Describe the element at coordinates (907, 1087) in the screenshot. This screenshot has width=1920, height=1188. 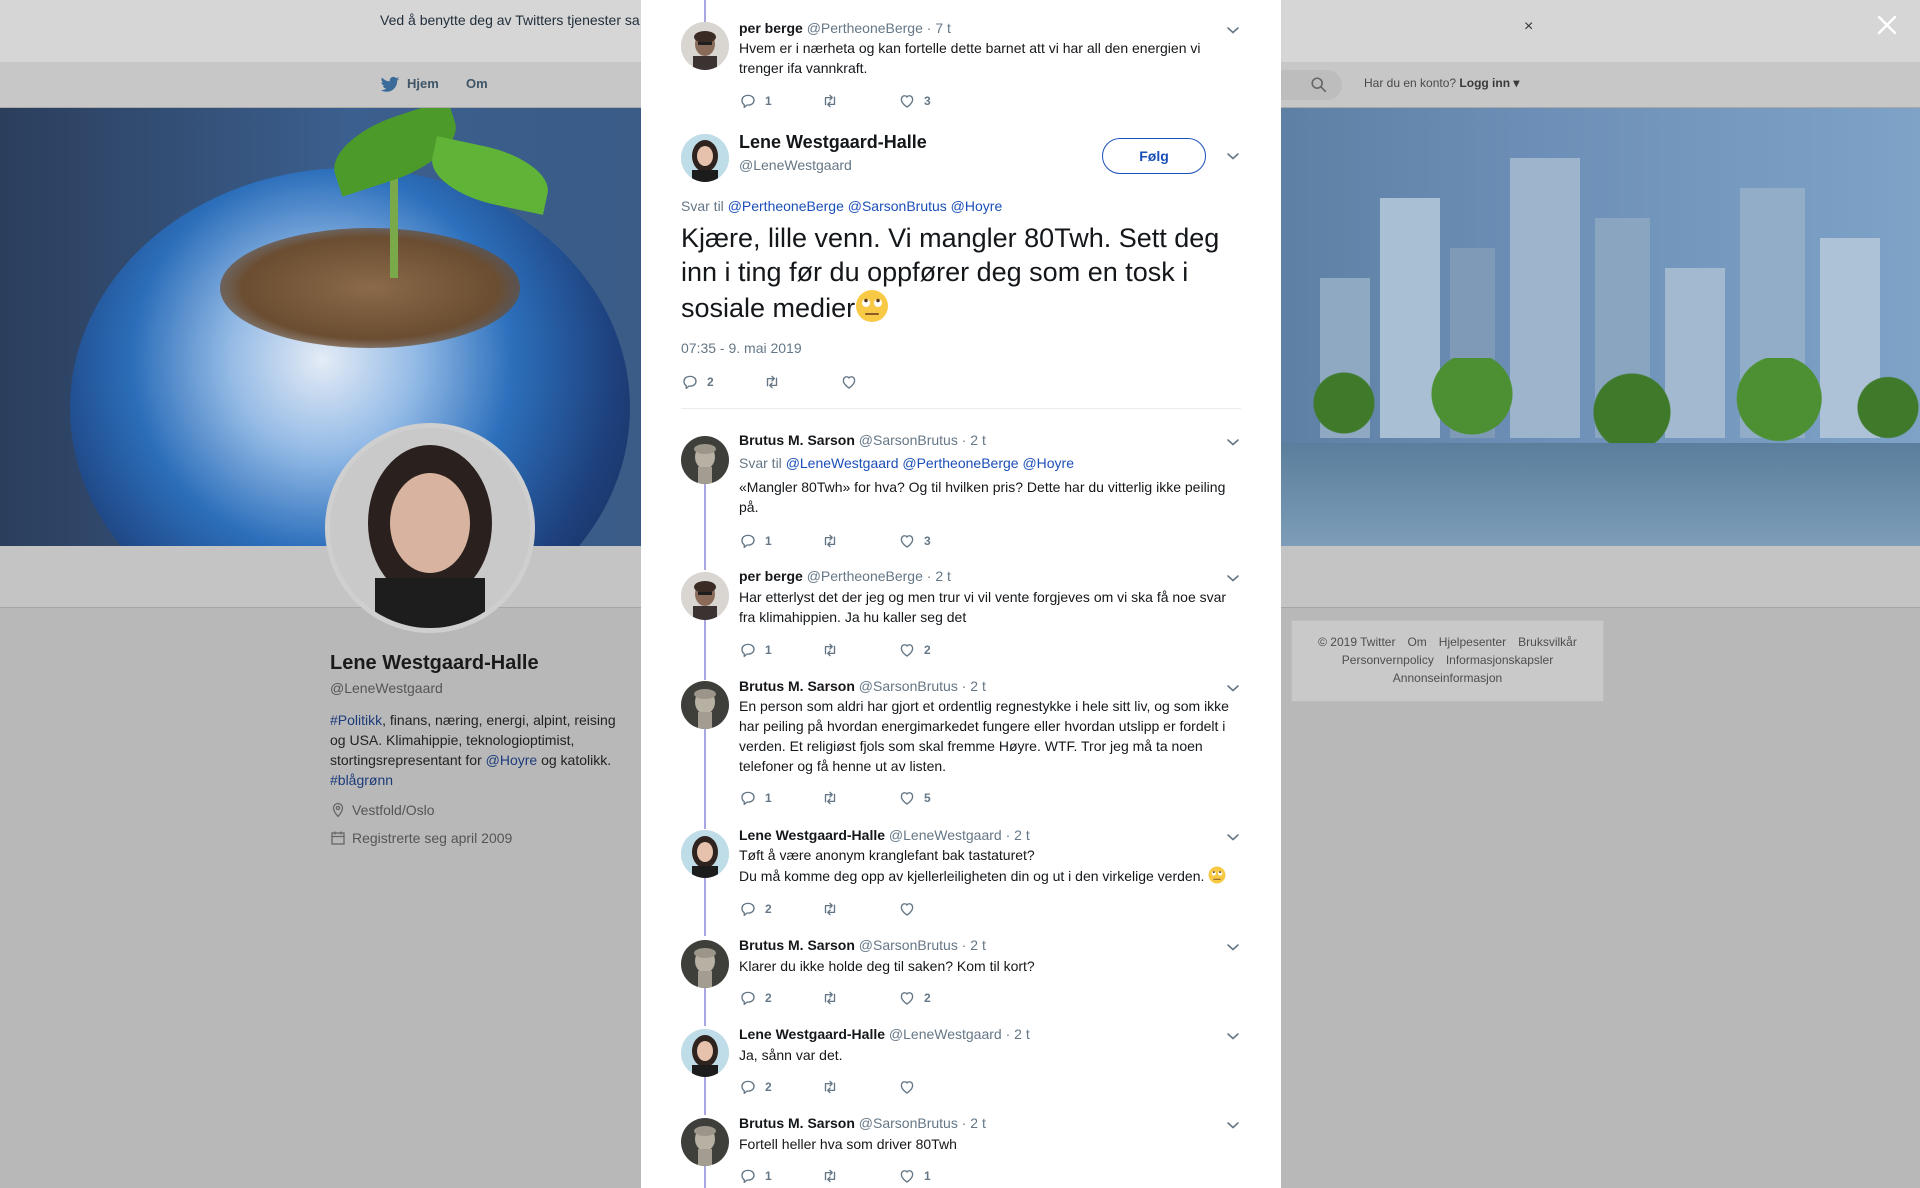
I see `like-icon` at that location.